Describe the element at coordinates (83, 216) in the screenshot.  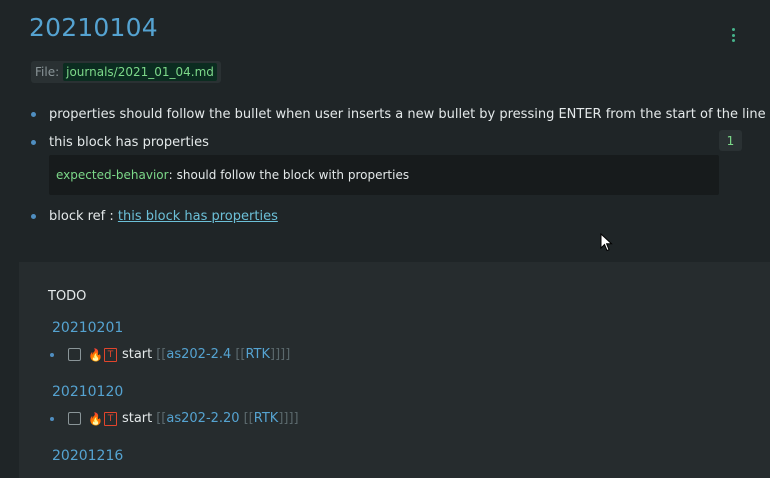
I see `block-text: block ref :` at that location.